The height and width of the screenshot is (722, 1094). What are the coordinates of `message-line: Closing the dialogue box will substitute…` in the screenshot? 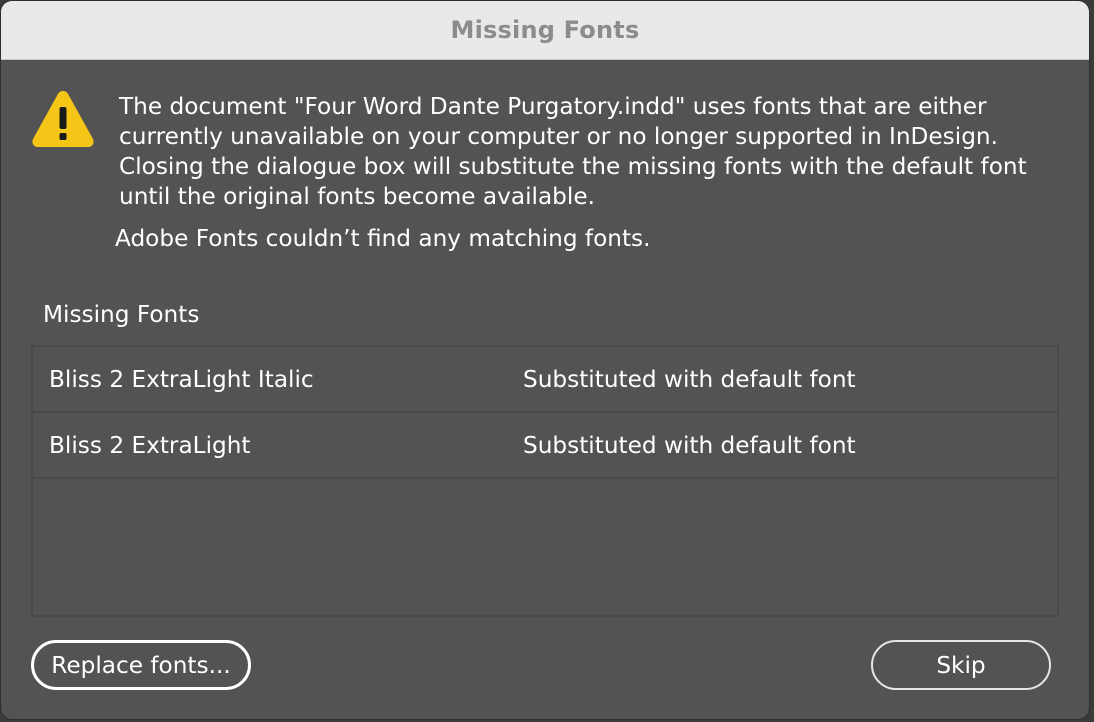 It's located at (573, 166).